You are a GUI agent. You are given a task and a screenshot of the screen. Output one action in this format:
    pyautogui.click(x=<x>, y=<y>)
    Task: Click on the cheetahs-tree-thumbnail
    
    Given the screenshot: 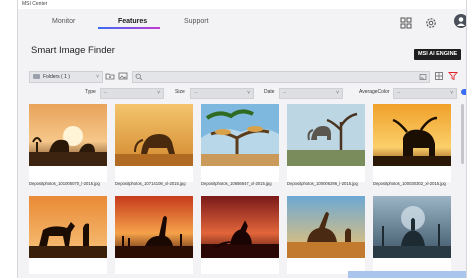 What is the action you would take?
    pyautogui.click(x=240, y=135)
    